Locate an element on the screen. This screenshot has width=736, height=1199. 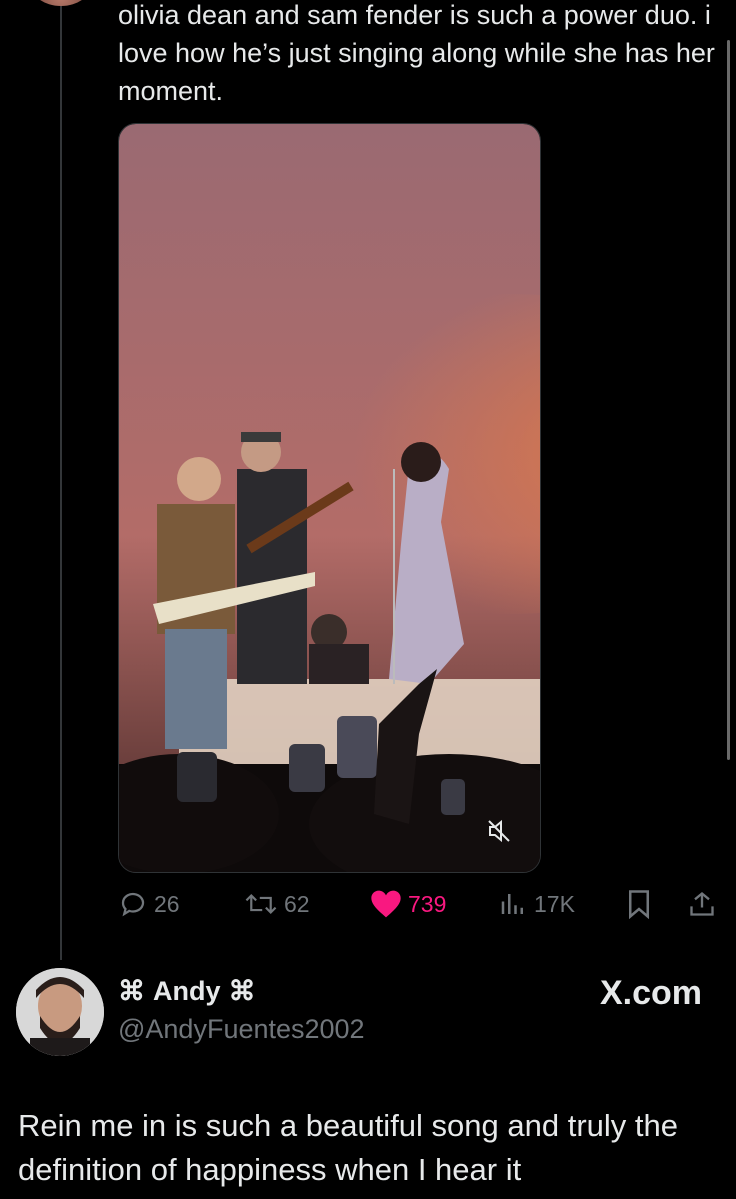
heart-icon is located at coordinates (386, 904).